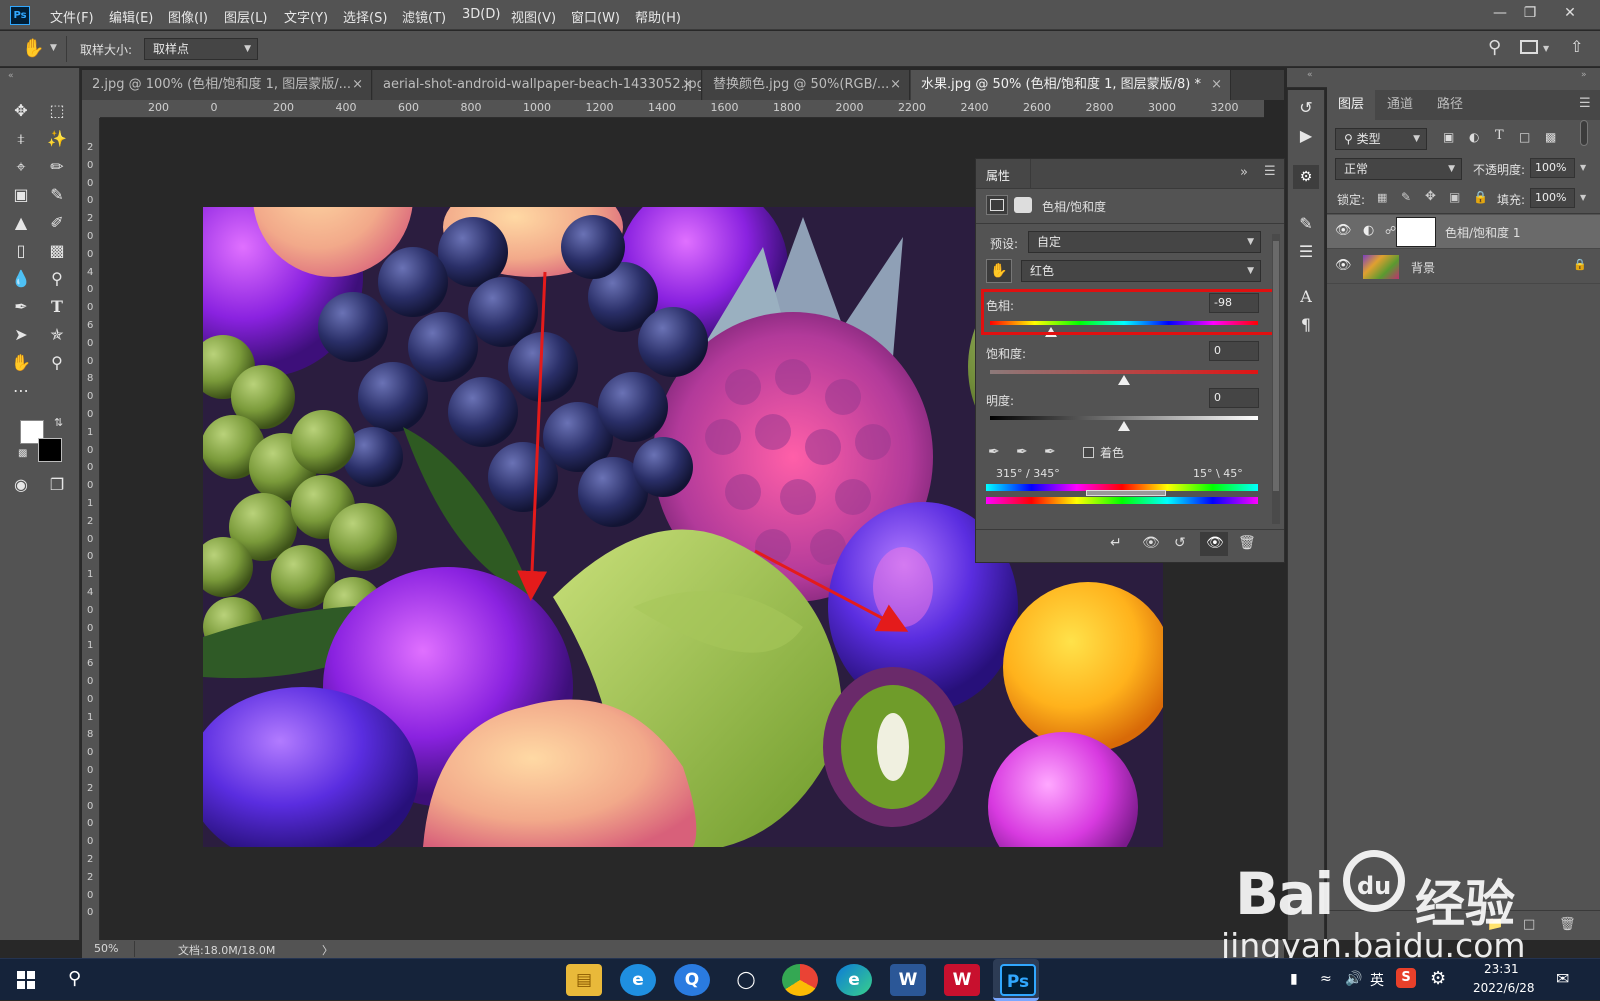  What do you see at coordinates (584, 980) in the screenshot?
I see `file-explorer-icon: ▤` at bounding box center [584, 980].